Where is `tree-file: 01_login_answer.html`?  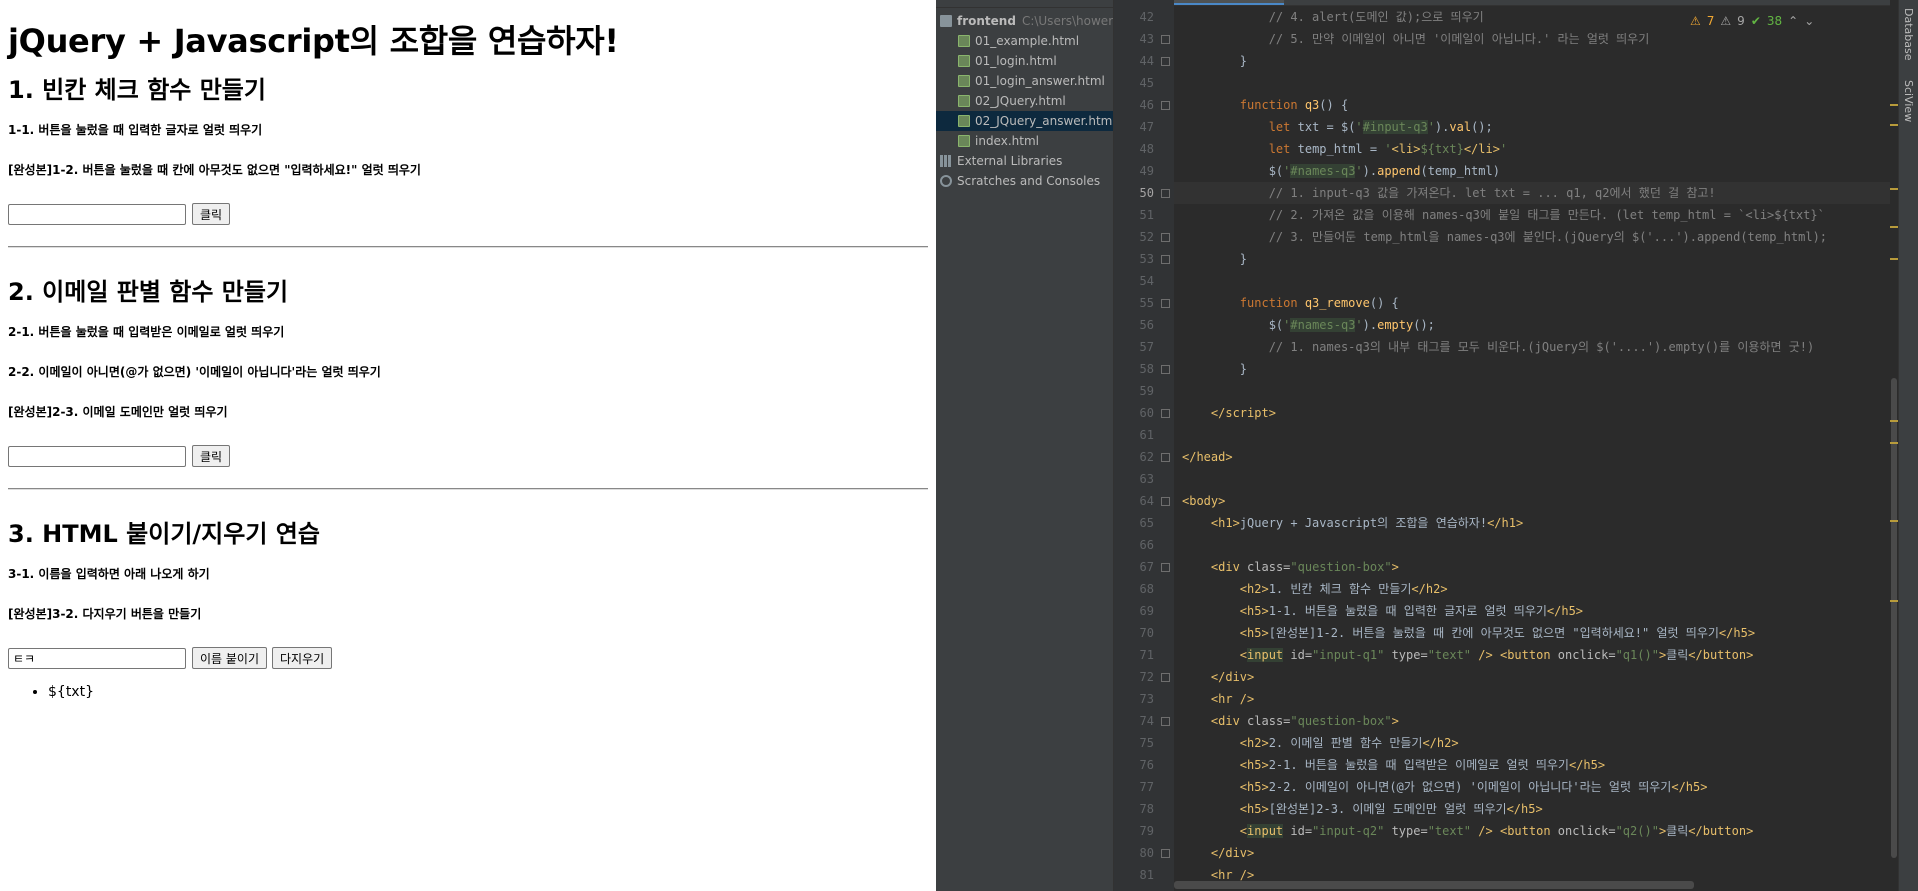
tree-file: 01_login_answer.html is located at coordinates (1024, 81).